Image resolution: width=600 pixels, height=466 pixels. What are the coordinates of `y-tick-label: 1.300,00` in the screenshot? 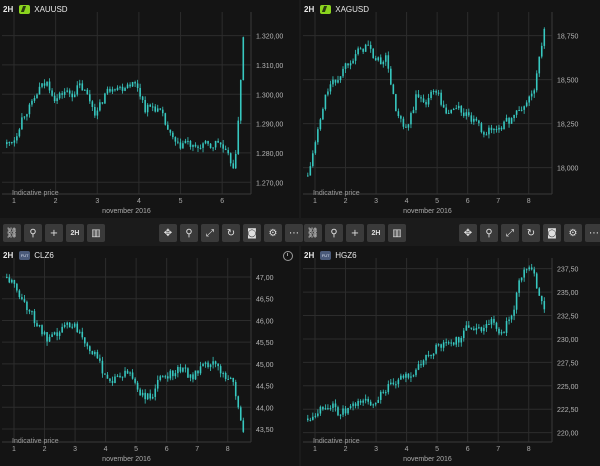 It's located at (269, 95).